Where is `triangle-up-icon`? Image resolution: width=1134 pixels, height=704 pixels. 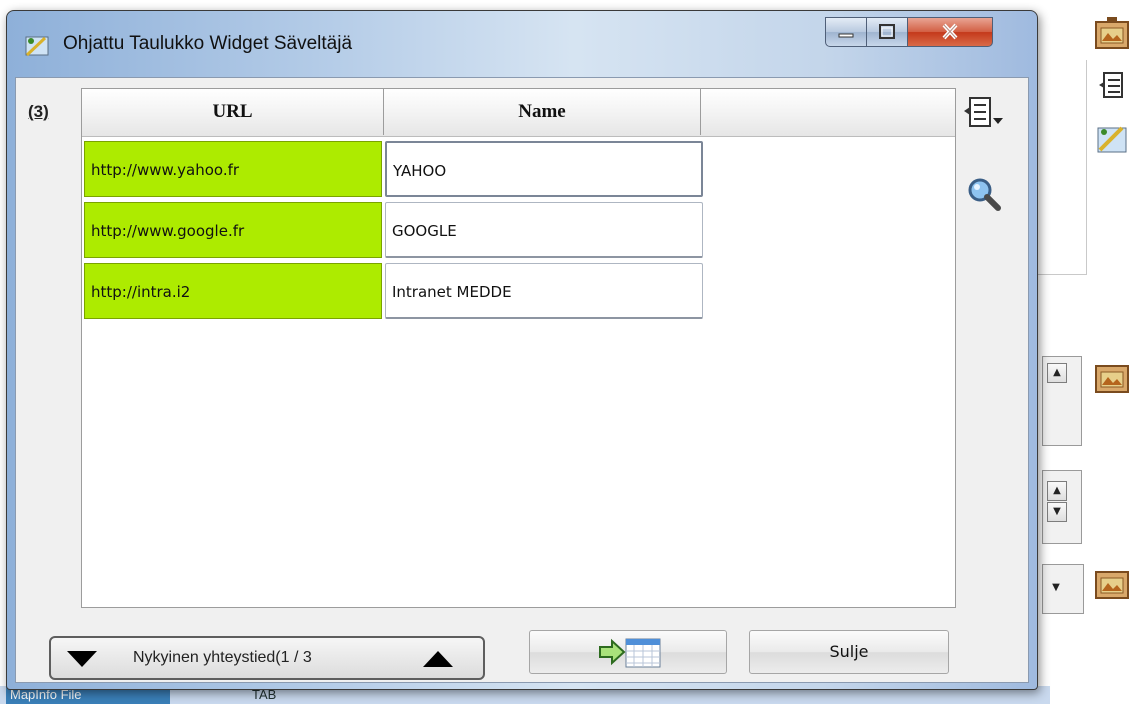 triangle-up-icon is located at coordinates (438, 659).